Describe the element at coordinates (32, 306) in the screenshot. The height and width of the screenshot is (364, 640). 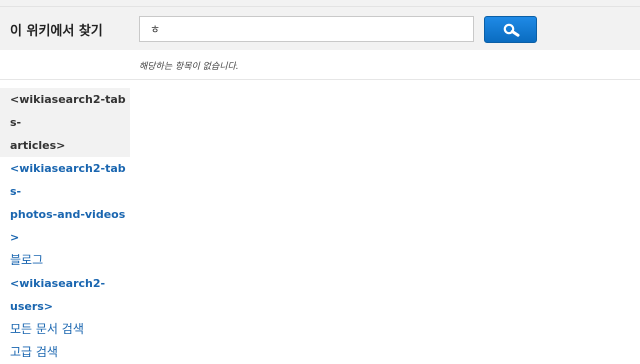
I see `tab-users-label-2: users>` at that location.